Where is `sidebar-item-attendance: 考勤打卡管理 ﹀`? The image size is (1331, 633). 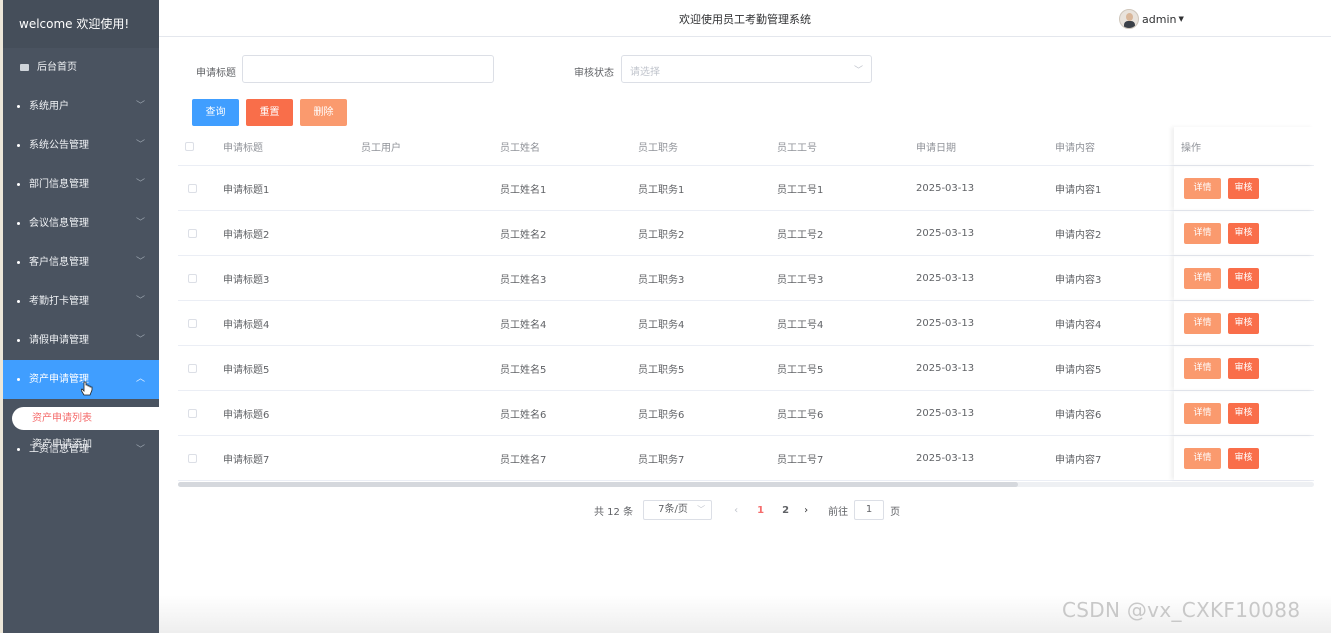 sidebar-item-attendance: 考勤打卡管理 ﹀ is located at coordinates (81, 301).